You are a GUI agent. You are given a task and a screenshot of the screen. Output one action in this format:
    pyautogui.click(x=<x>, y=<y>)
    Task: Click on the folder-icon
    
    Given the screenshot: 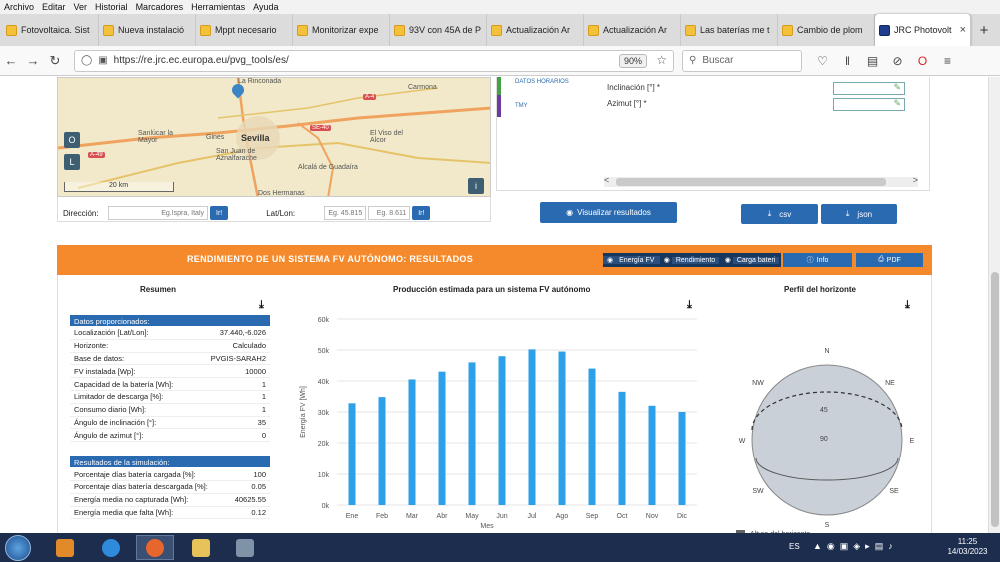 What is the action you would take?
    pyautogui.click(x=201, y=547)
    